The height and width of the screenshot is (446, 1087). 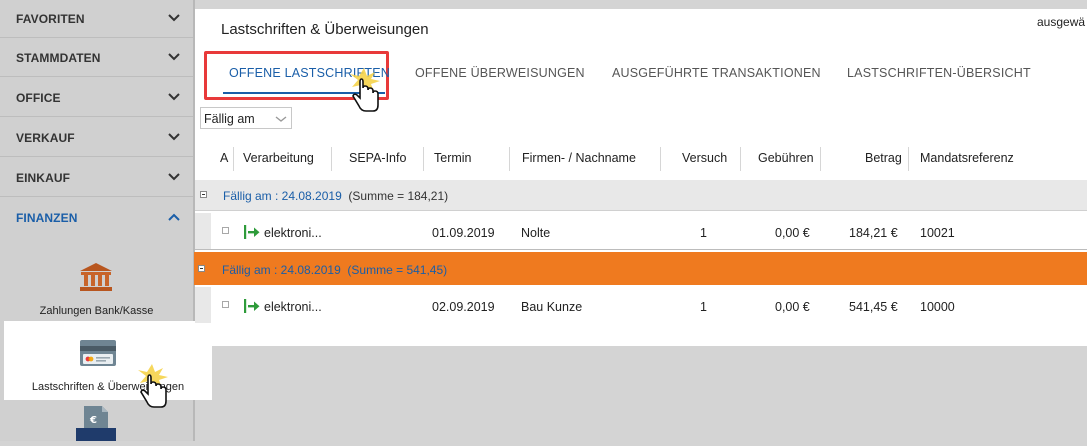 What do you see at coordinates (38, 98) in the screenshot?
I see `sidebar-section-label: OFFICE` at bounding box center [38, 98].